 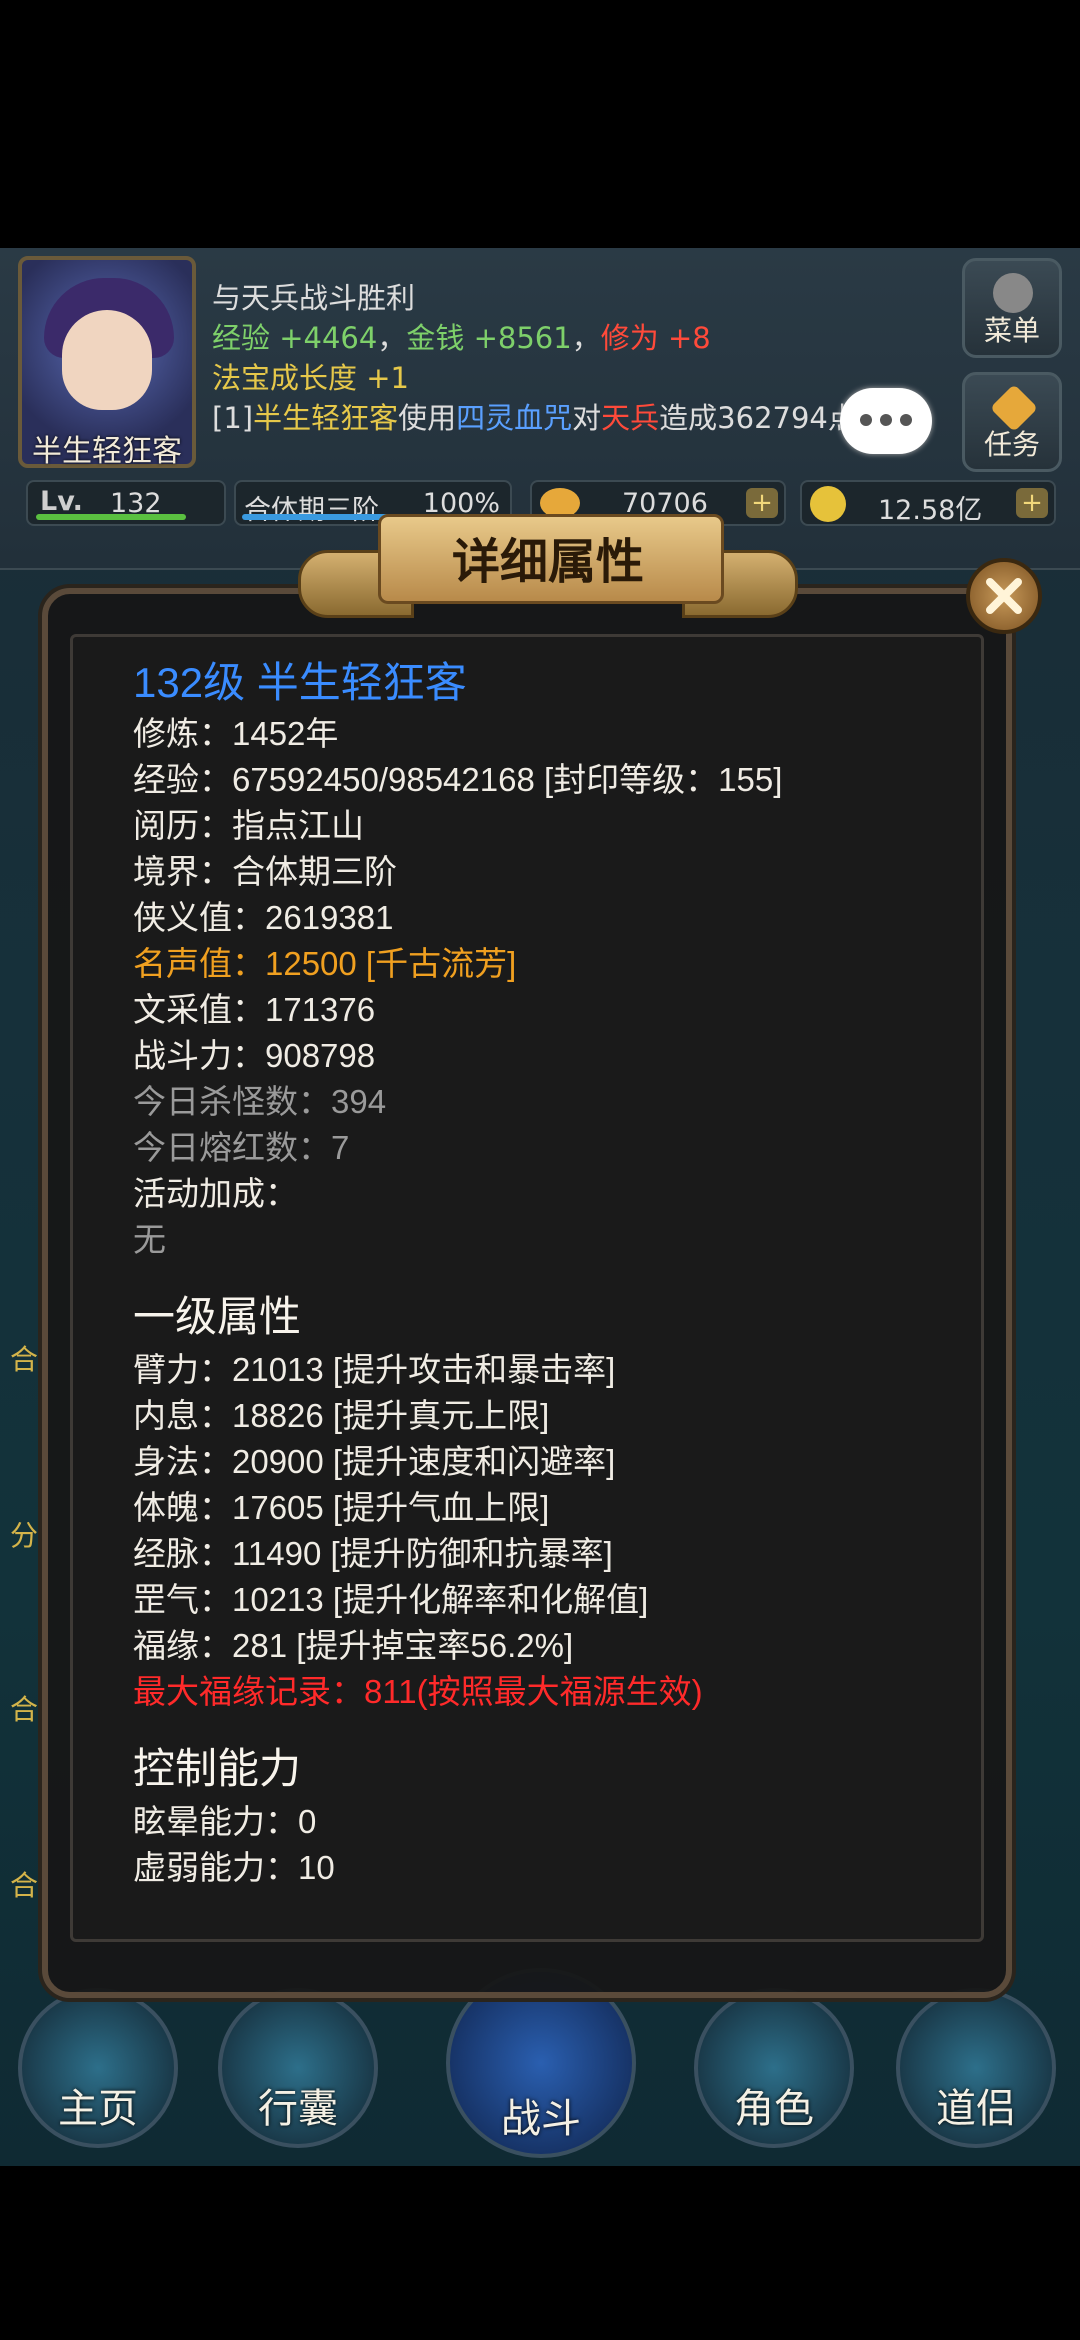 I want to click on event-bonus-value: 无, so click(x=149, y=1239).